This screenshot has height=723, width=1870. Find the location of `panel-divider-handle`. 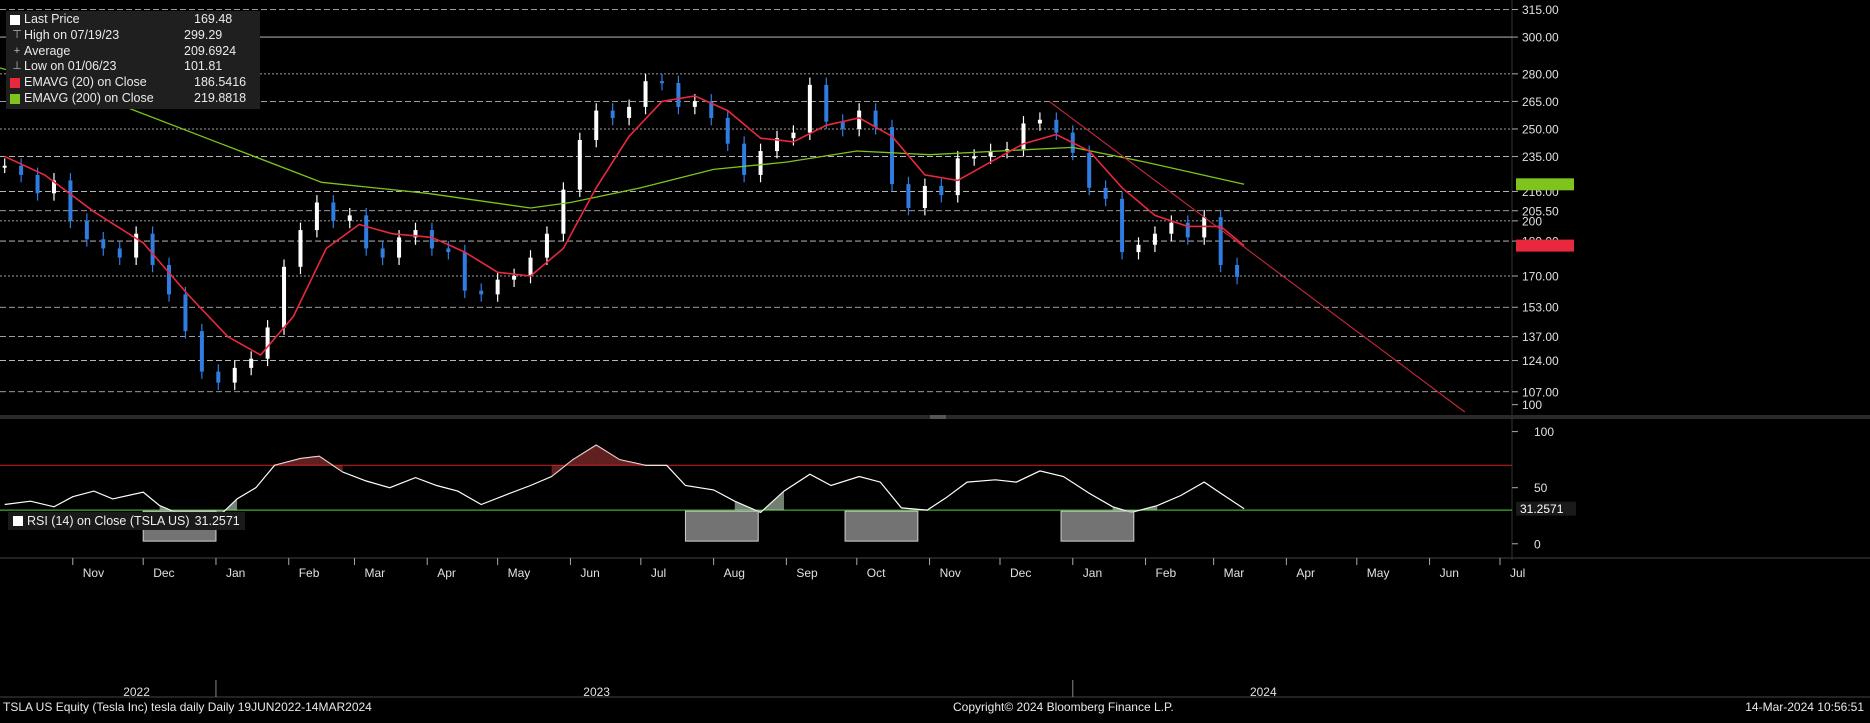

panel-divider-handle is located at coordinates (938, 417).